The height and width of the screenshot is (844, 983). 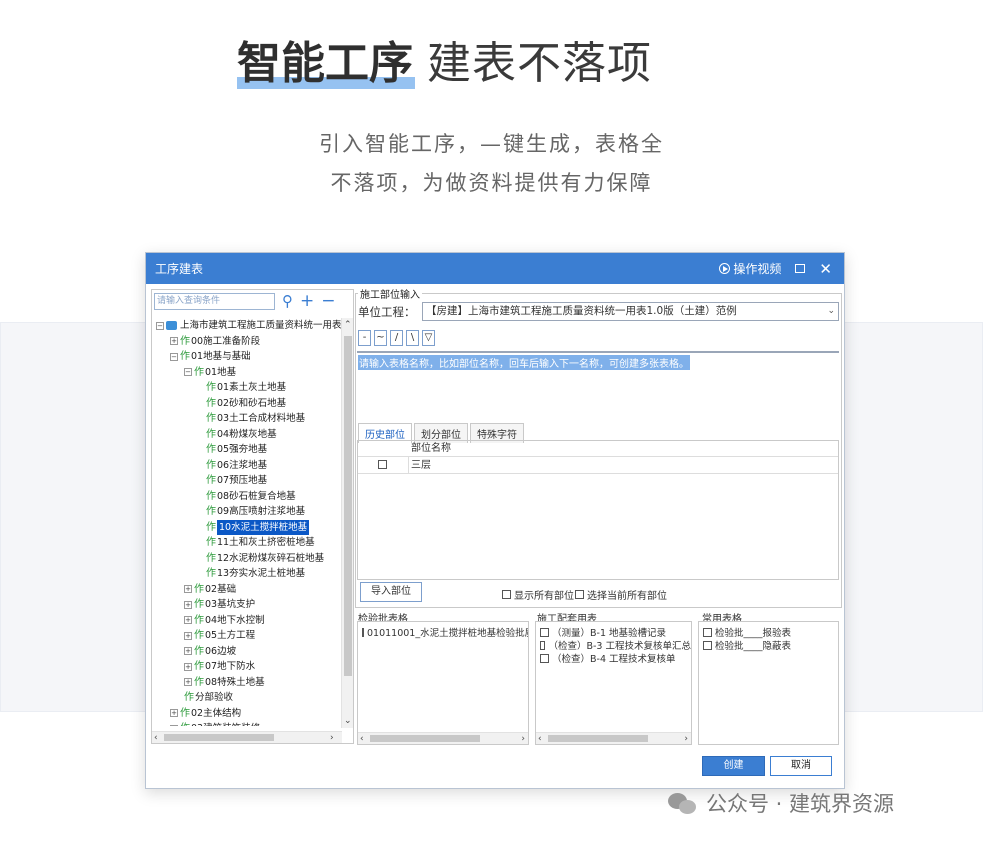 I want to click on tree-node-label: 05土方工程, so click(x=230, y=635).